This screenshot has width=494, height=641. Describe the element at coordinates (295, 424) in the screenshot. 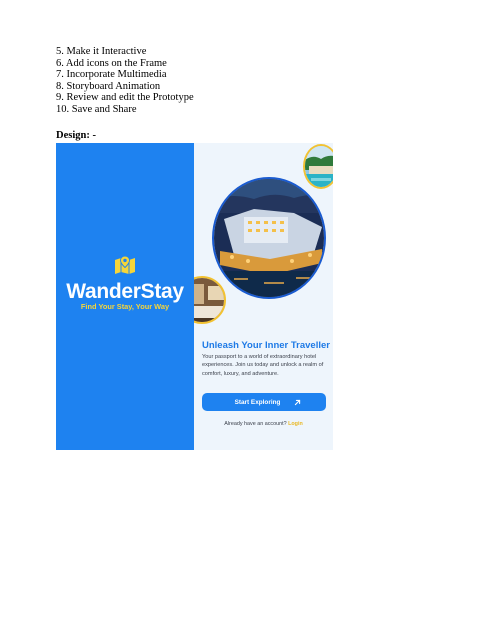

I see `login-link: Login` at that location.